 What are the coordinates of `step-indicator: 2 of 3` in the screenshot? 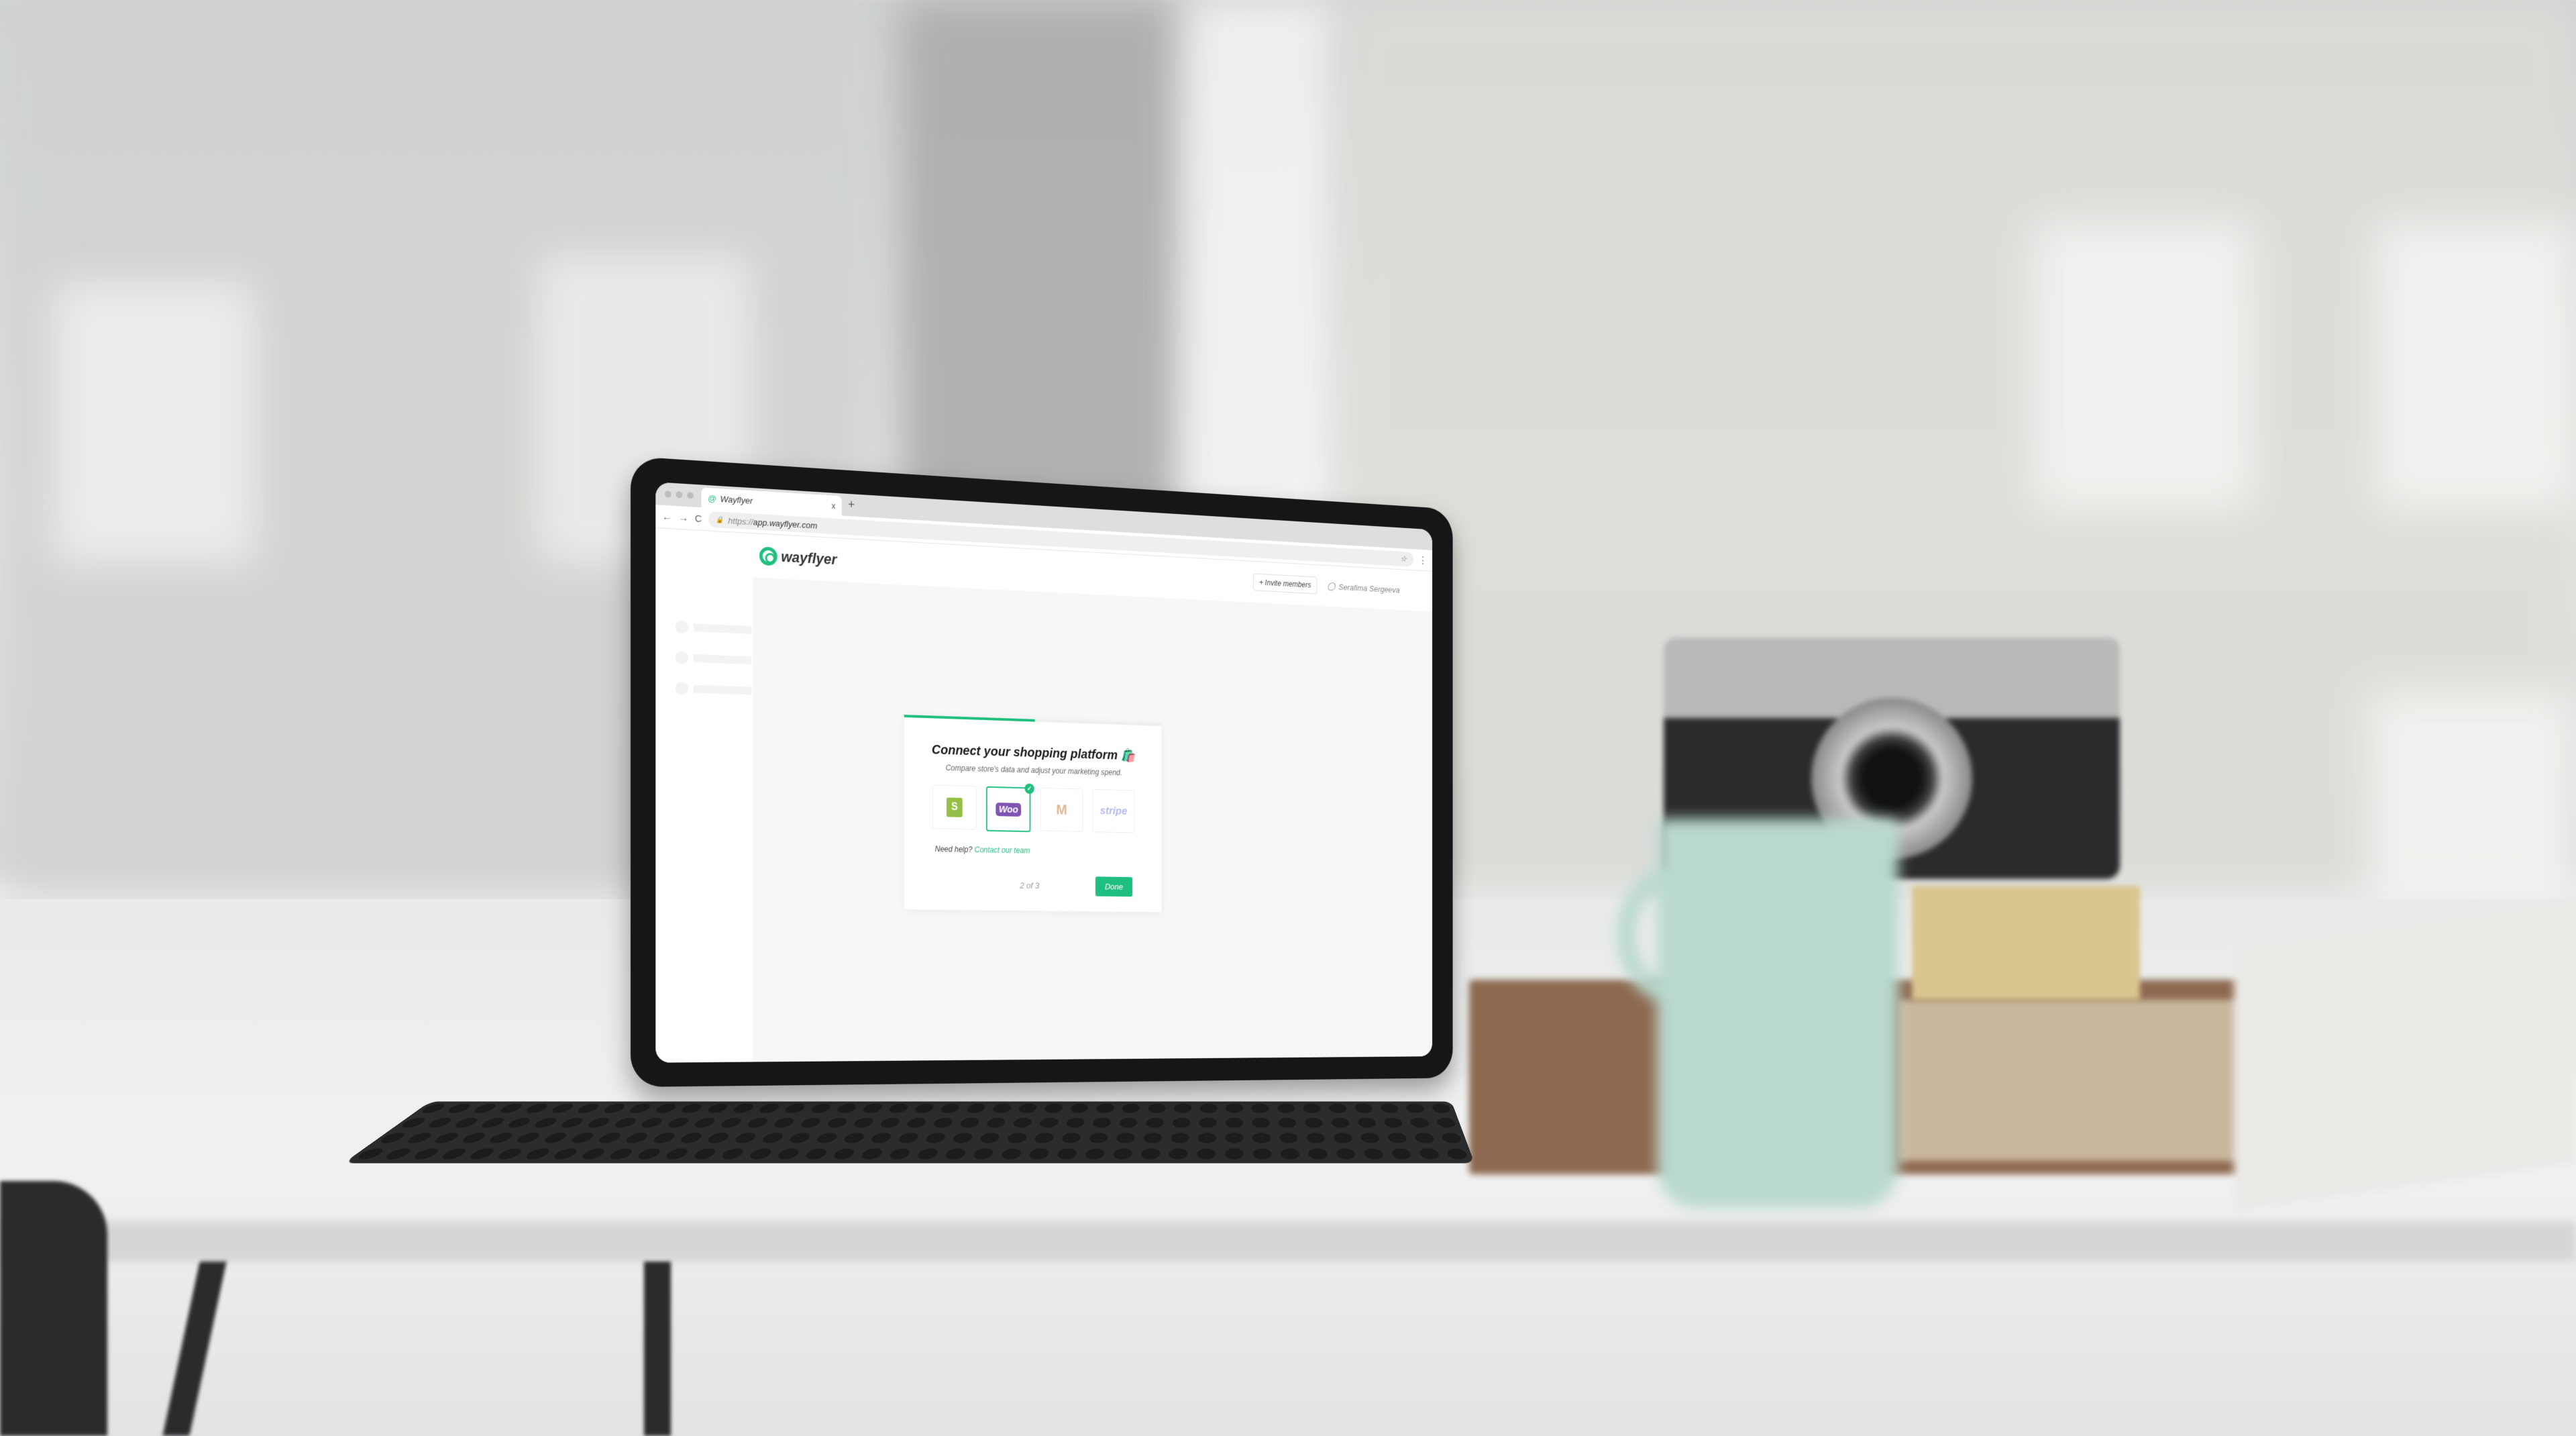 It's located at (1030, 885).